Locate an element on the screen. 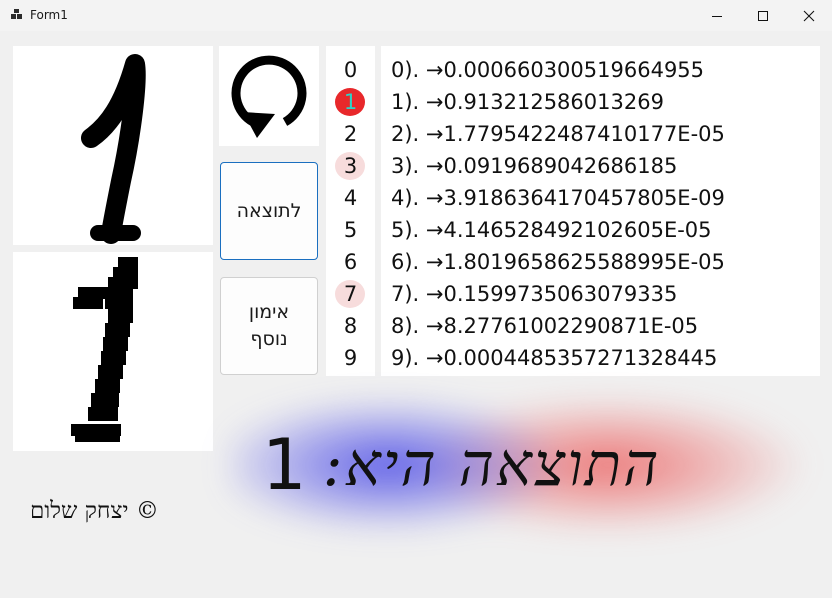 The height and width of the screenshot is (598, 832). digit-item: 0 is located at coordinates (350, 70).